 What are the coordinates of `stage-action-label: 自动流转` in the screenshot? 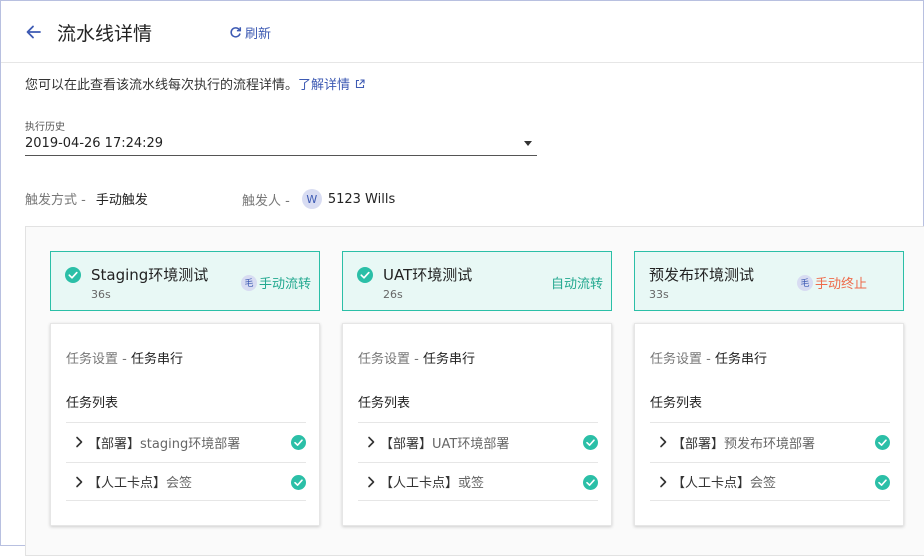 It's located at (576, 284).